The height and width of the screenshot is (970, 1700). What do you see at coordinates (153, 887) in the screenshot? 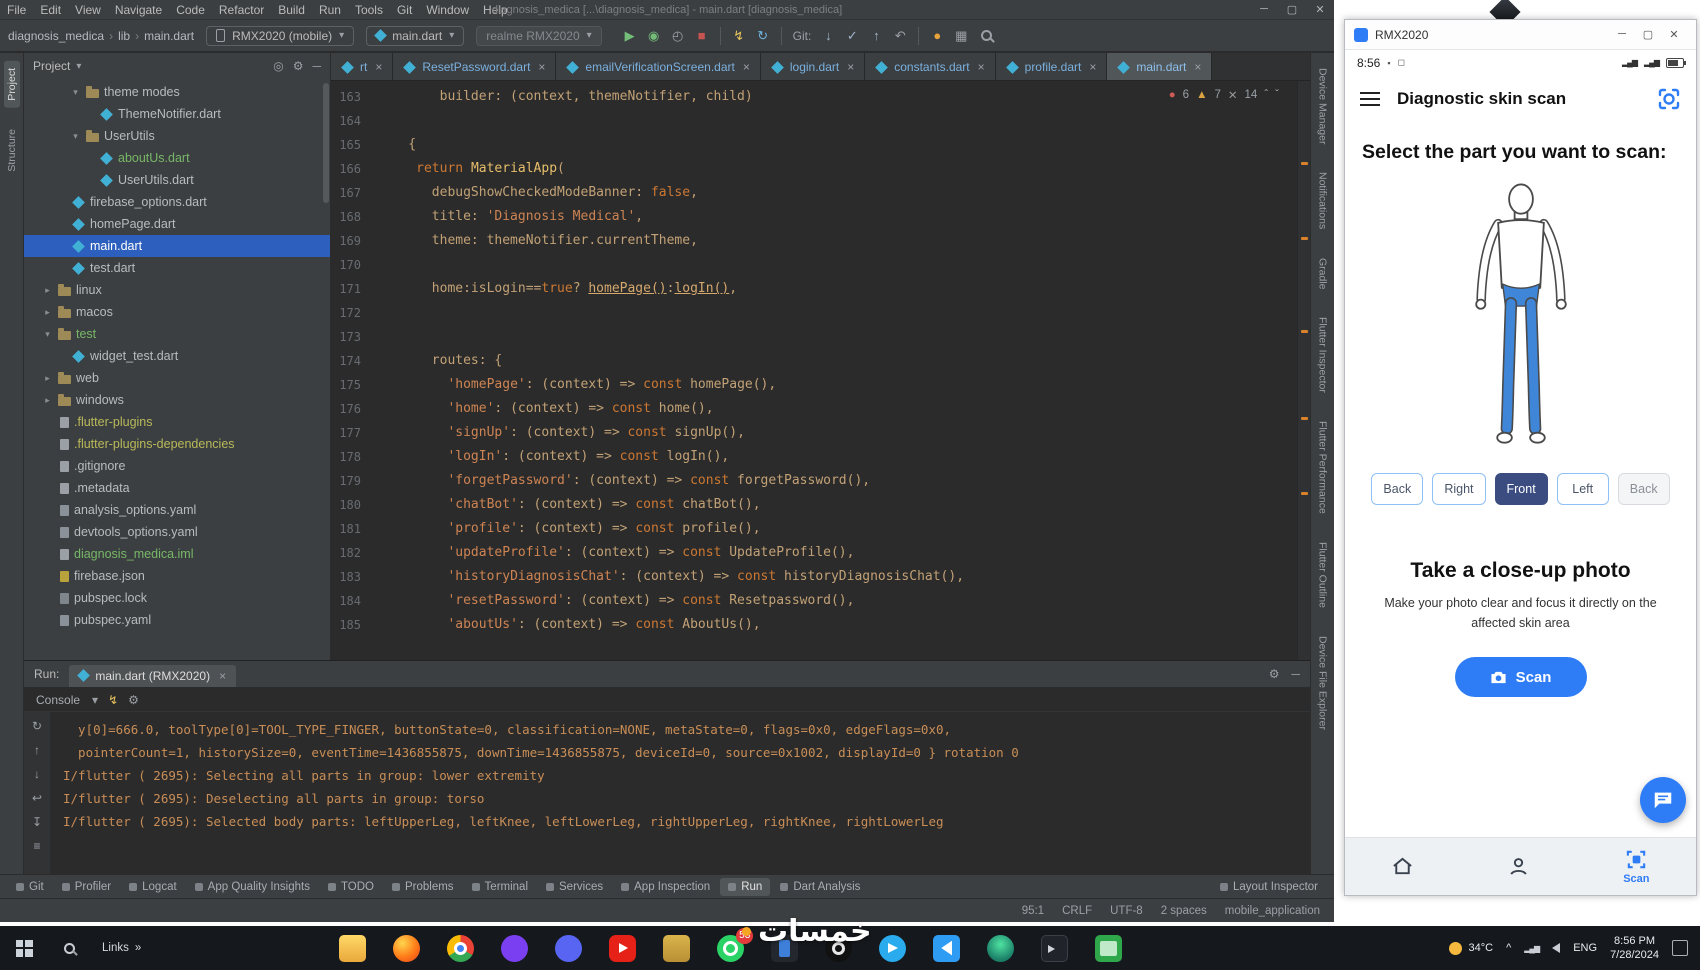
I see `toolwindow-logcat: Logcat` at bounding box center [153, 887].